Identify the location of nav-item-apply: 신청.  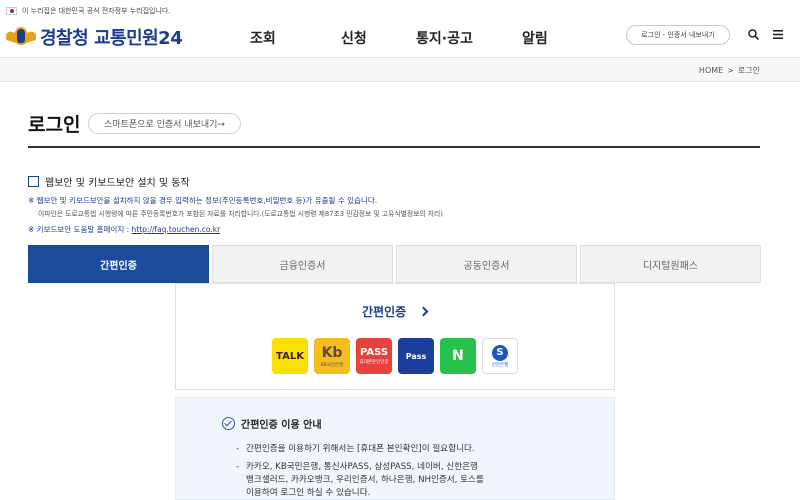
(354, 38).